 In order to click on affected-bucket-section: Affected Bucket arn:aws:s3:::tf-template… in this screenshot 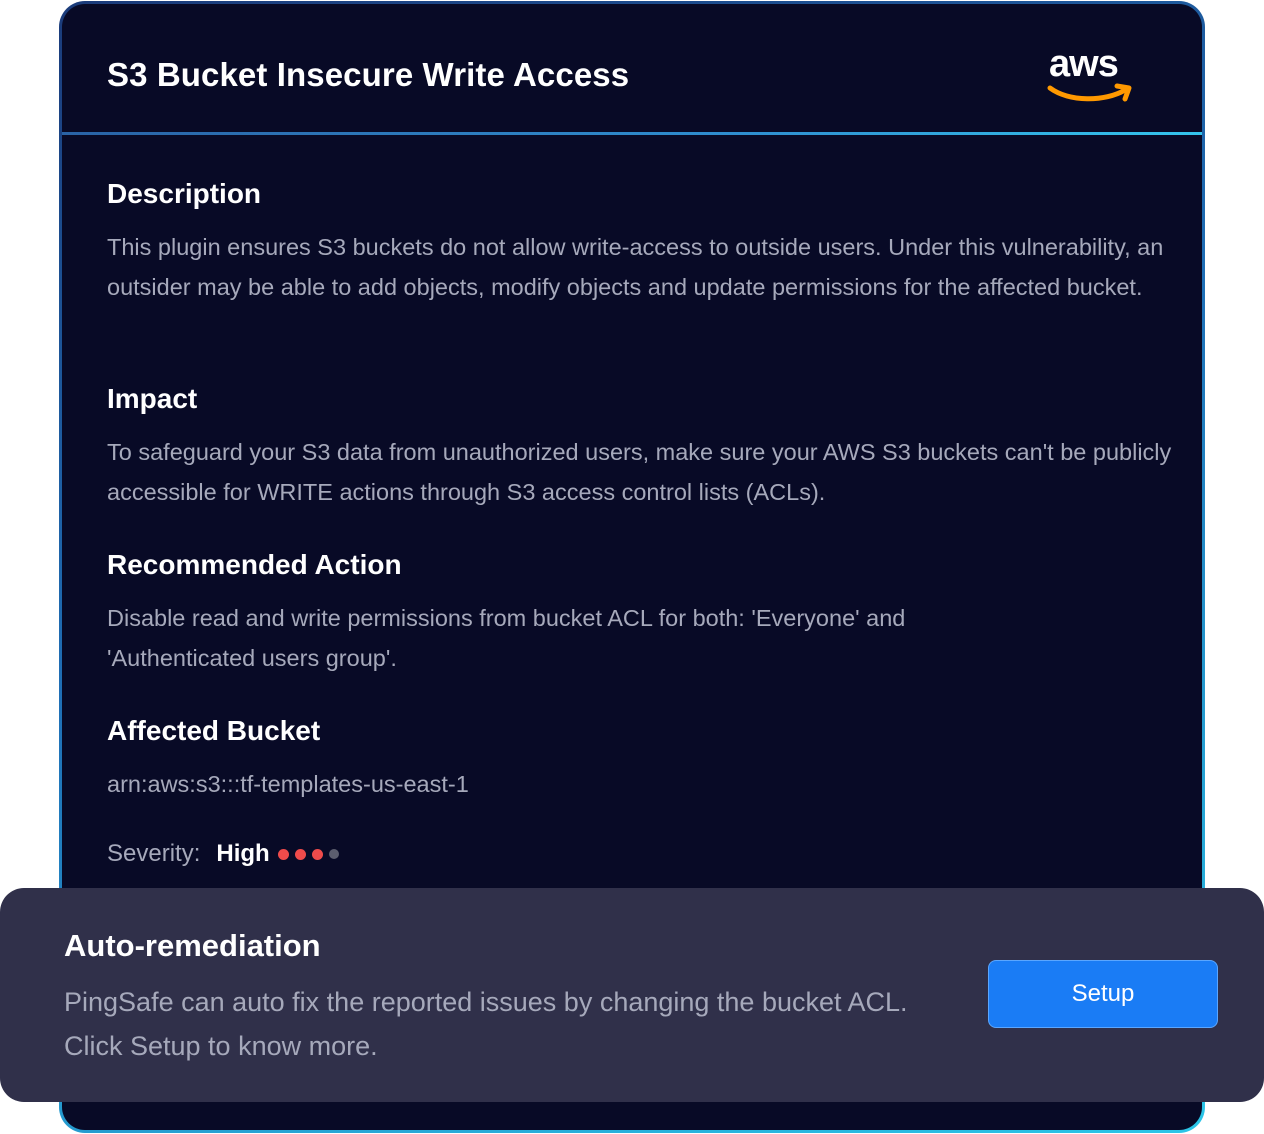, I will do `click(642, 759)`.